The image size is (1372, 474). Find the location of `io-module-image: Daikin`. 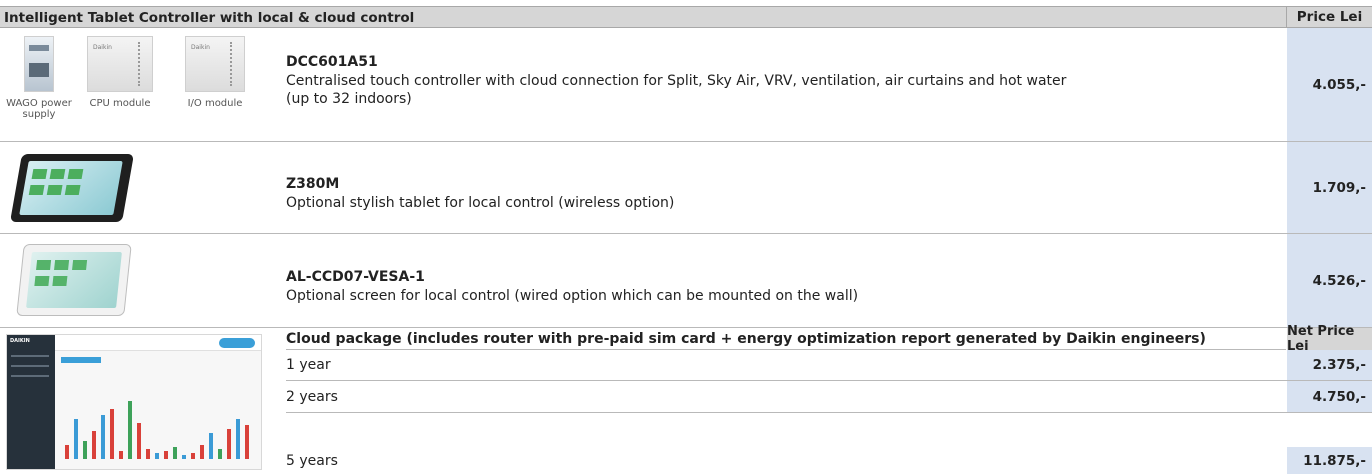

io-module-image: Daikin is located at coordinates (215, 64).